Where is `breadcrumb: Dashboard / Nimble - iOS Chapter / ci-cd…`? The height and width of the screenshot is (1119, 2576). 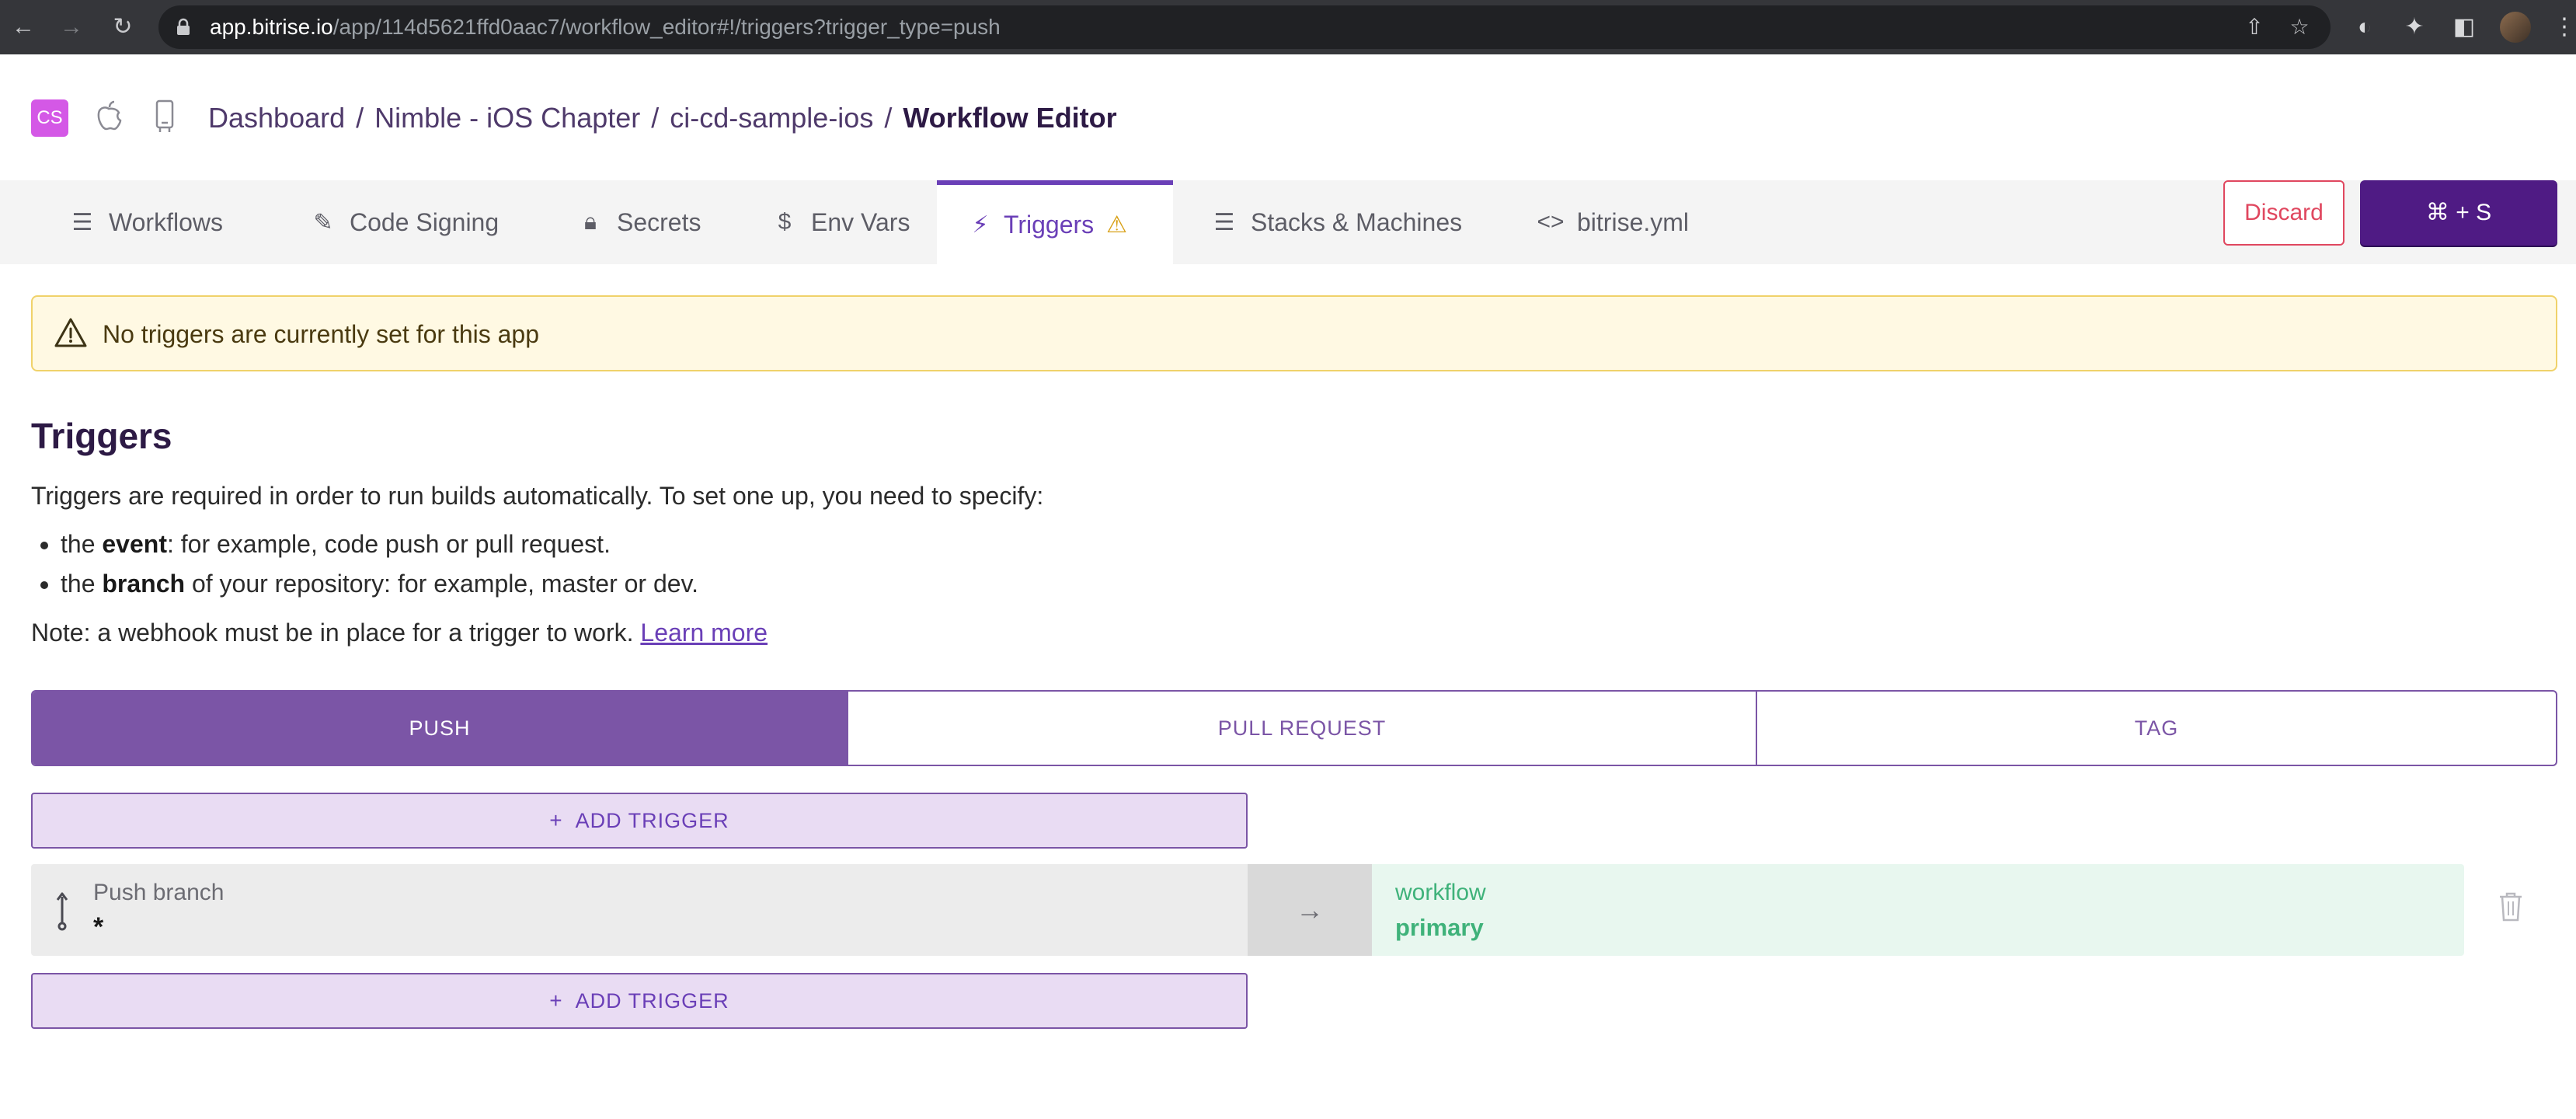 breadcrumb: Dashboard / Nimble - iOS Chapter / ci-cd… is located at coordinates (662, 118).